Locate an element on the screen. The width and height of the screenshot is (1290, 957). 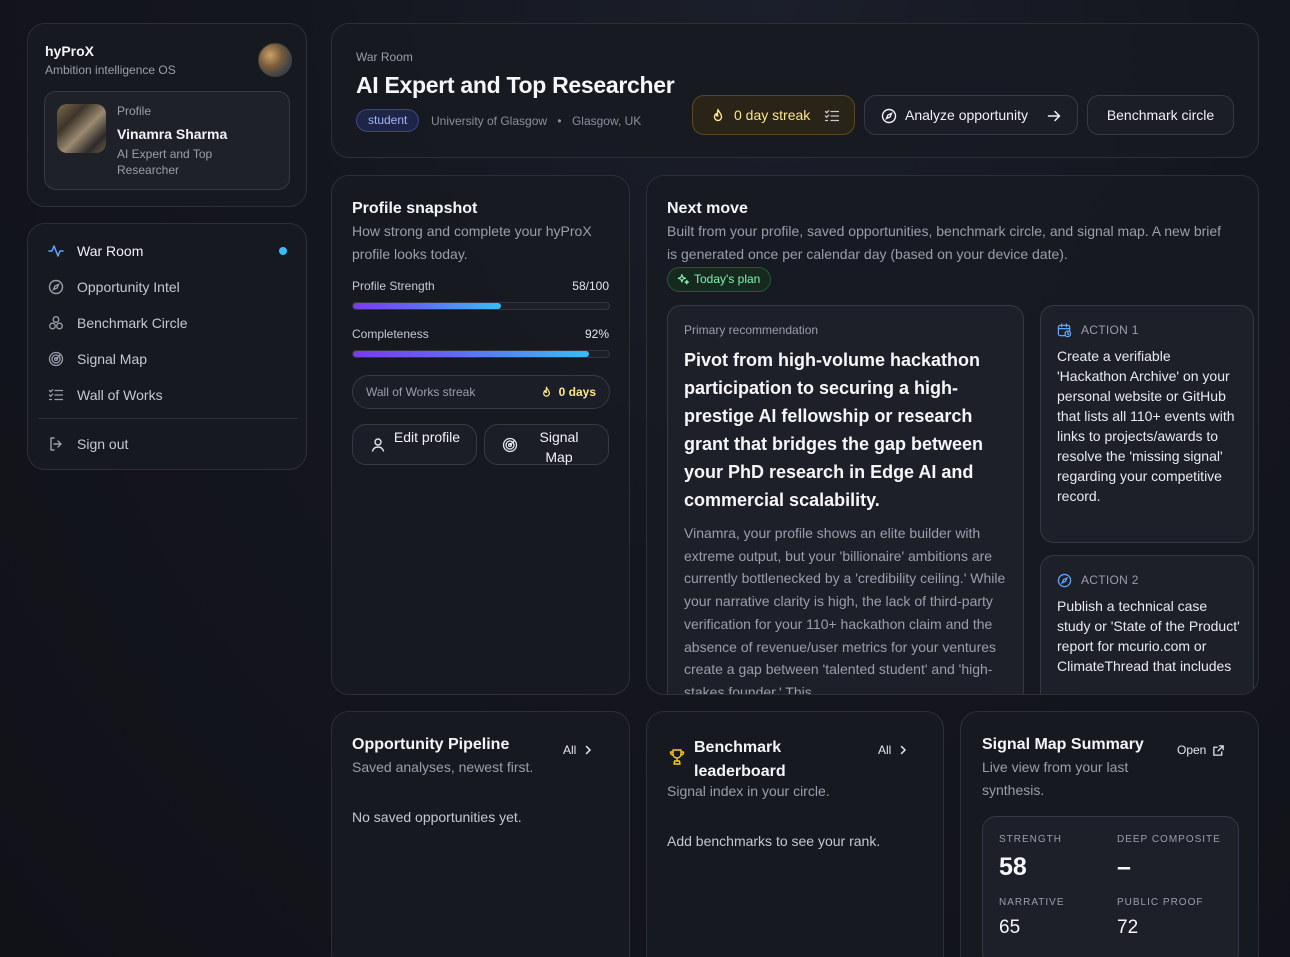
calendar-clock-icon is located at coordinates (1064, 330).